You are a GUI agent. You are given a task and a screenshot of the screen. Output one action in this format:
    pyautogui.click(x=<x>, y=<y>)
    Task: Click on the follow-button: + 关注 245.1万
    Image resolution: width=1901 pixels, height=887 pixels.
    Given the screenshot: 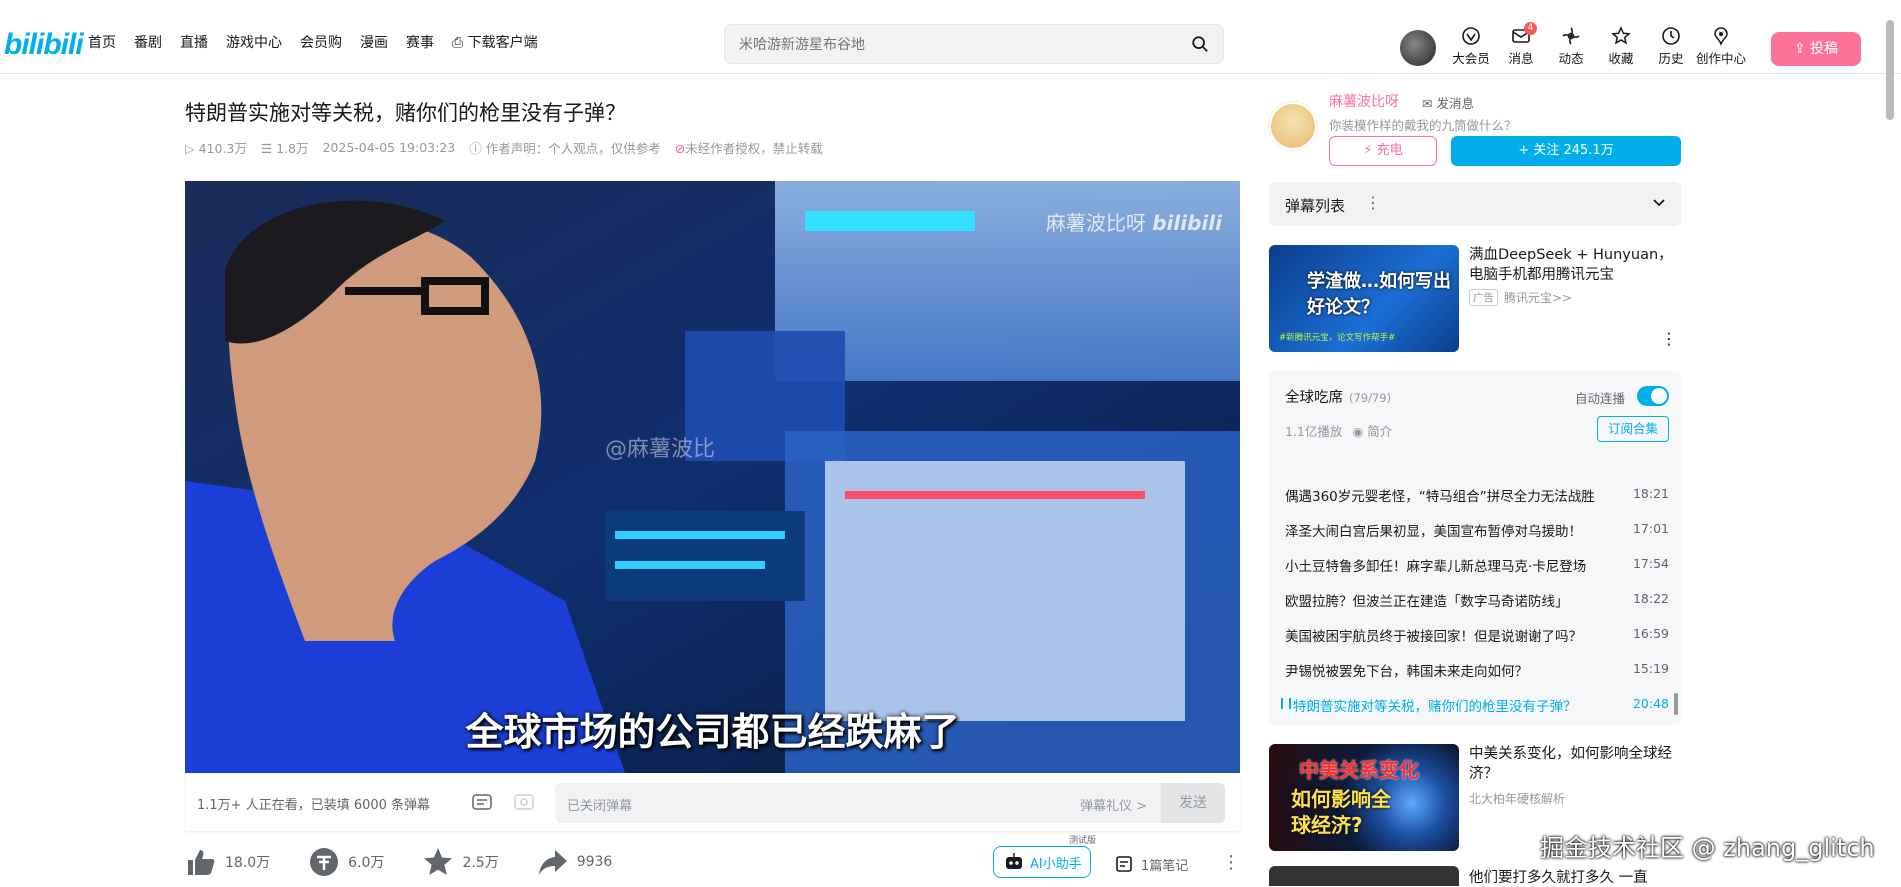 What is the action you would take?
    pyautogui.click(x=1566, y=151)
    